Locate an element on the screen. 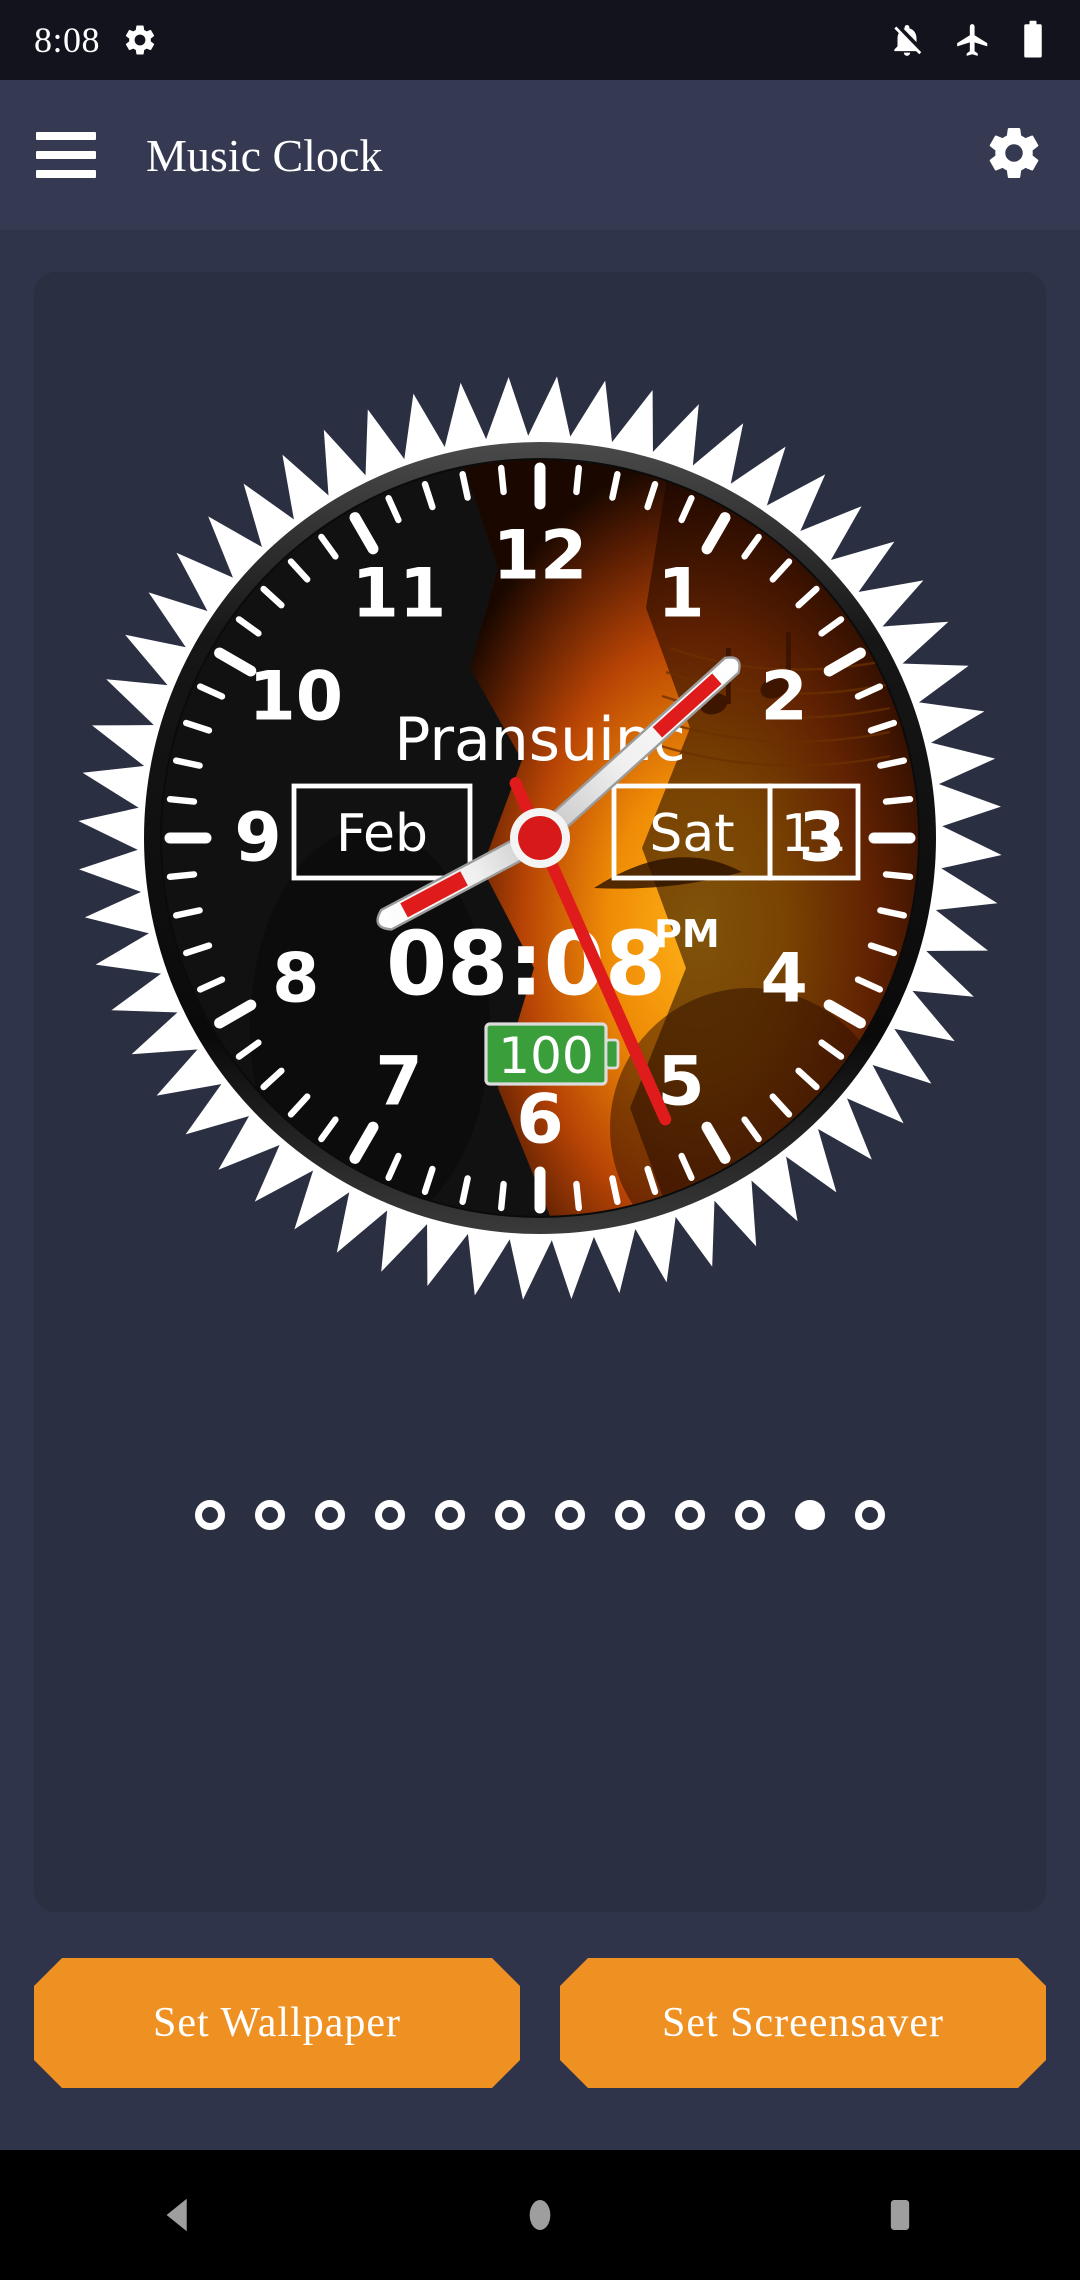  notifications-off-icon is located at coordinates (908, 40).